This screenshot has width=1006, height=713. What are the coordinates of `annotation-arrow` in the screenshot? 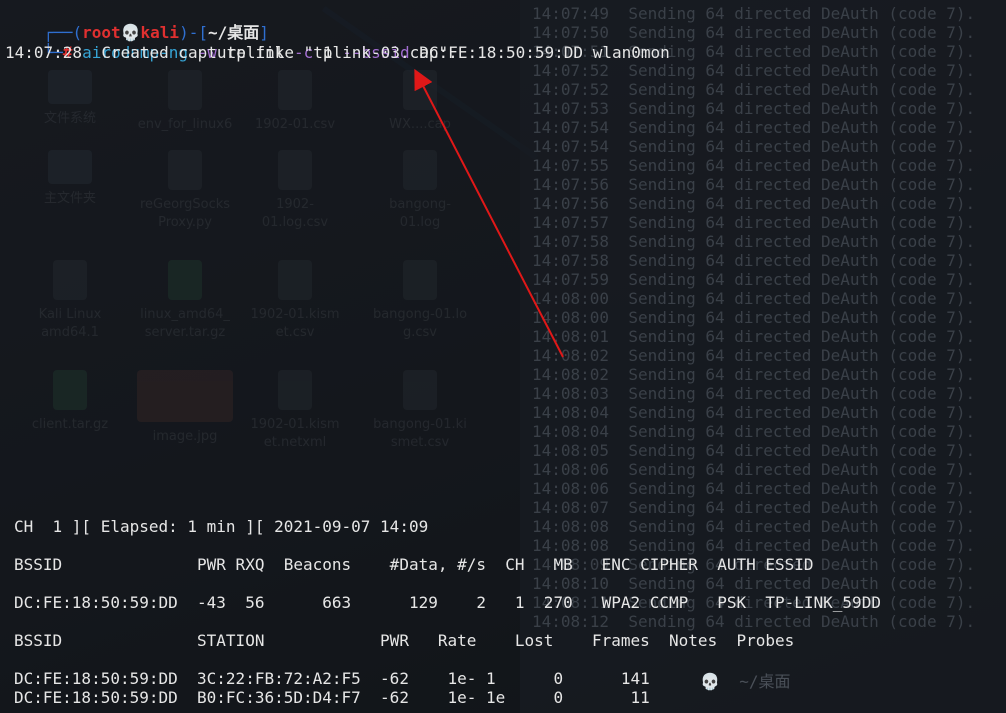 It's located at (489, 213).